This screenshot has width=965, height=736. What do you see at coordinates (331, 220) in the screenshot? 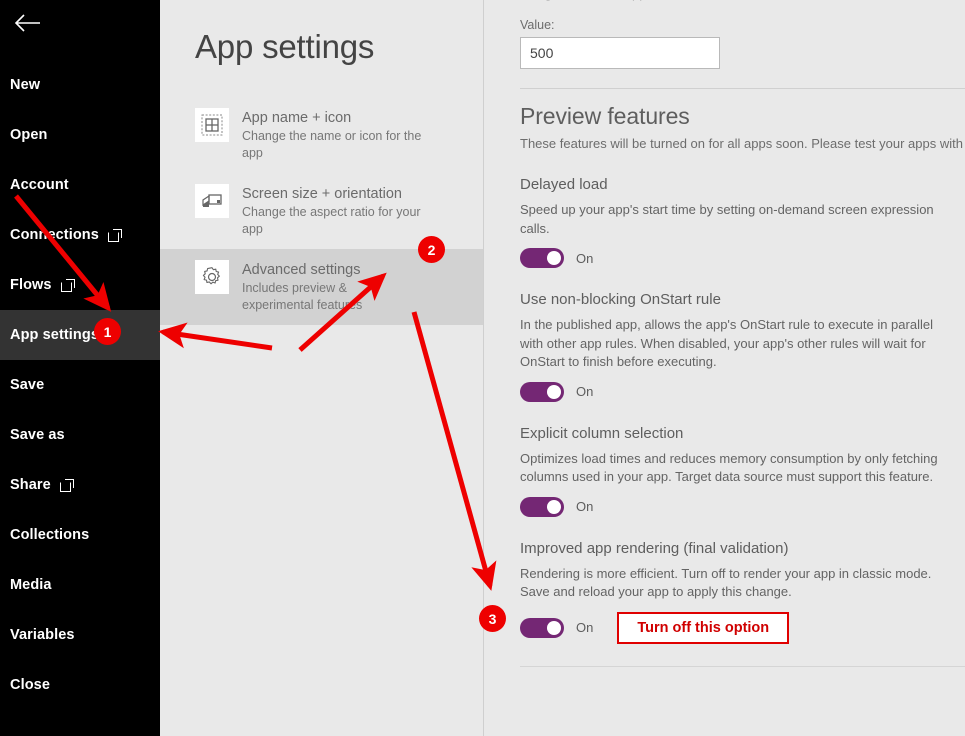
I see `category-subtitle: Change the aspect ratio for your app` at bounding box center [331, 220].